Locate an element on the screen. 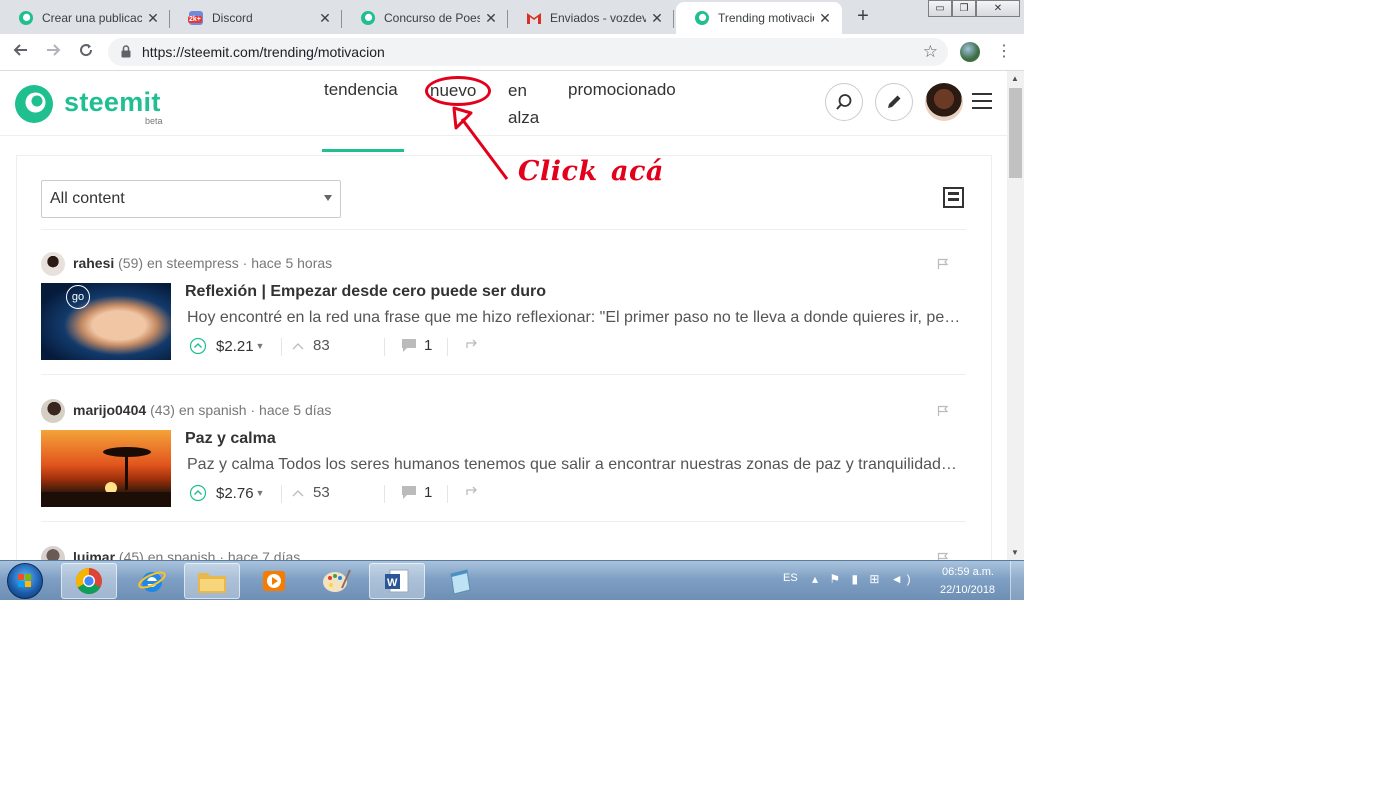 The image size is (1376, 802). taskbar-chrome is located at coordinates (89, 581).